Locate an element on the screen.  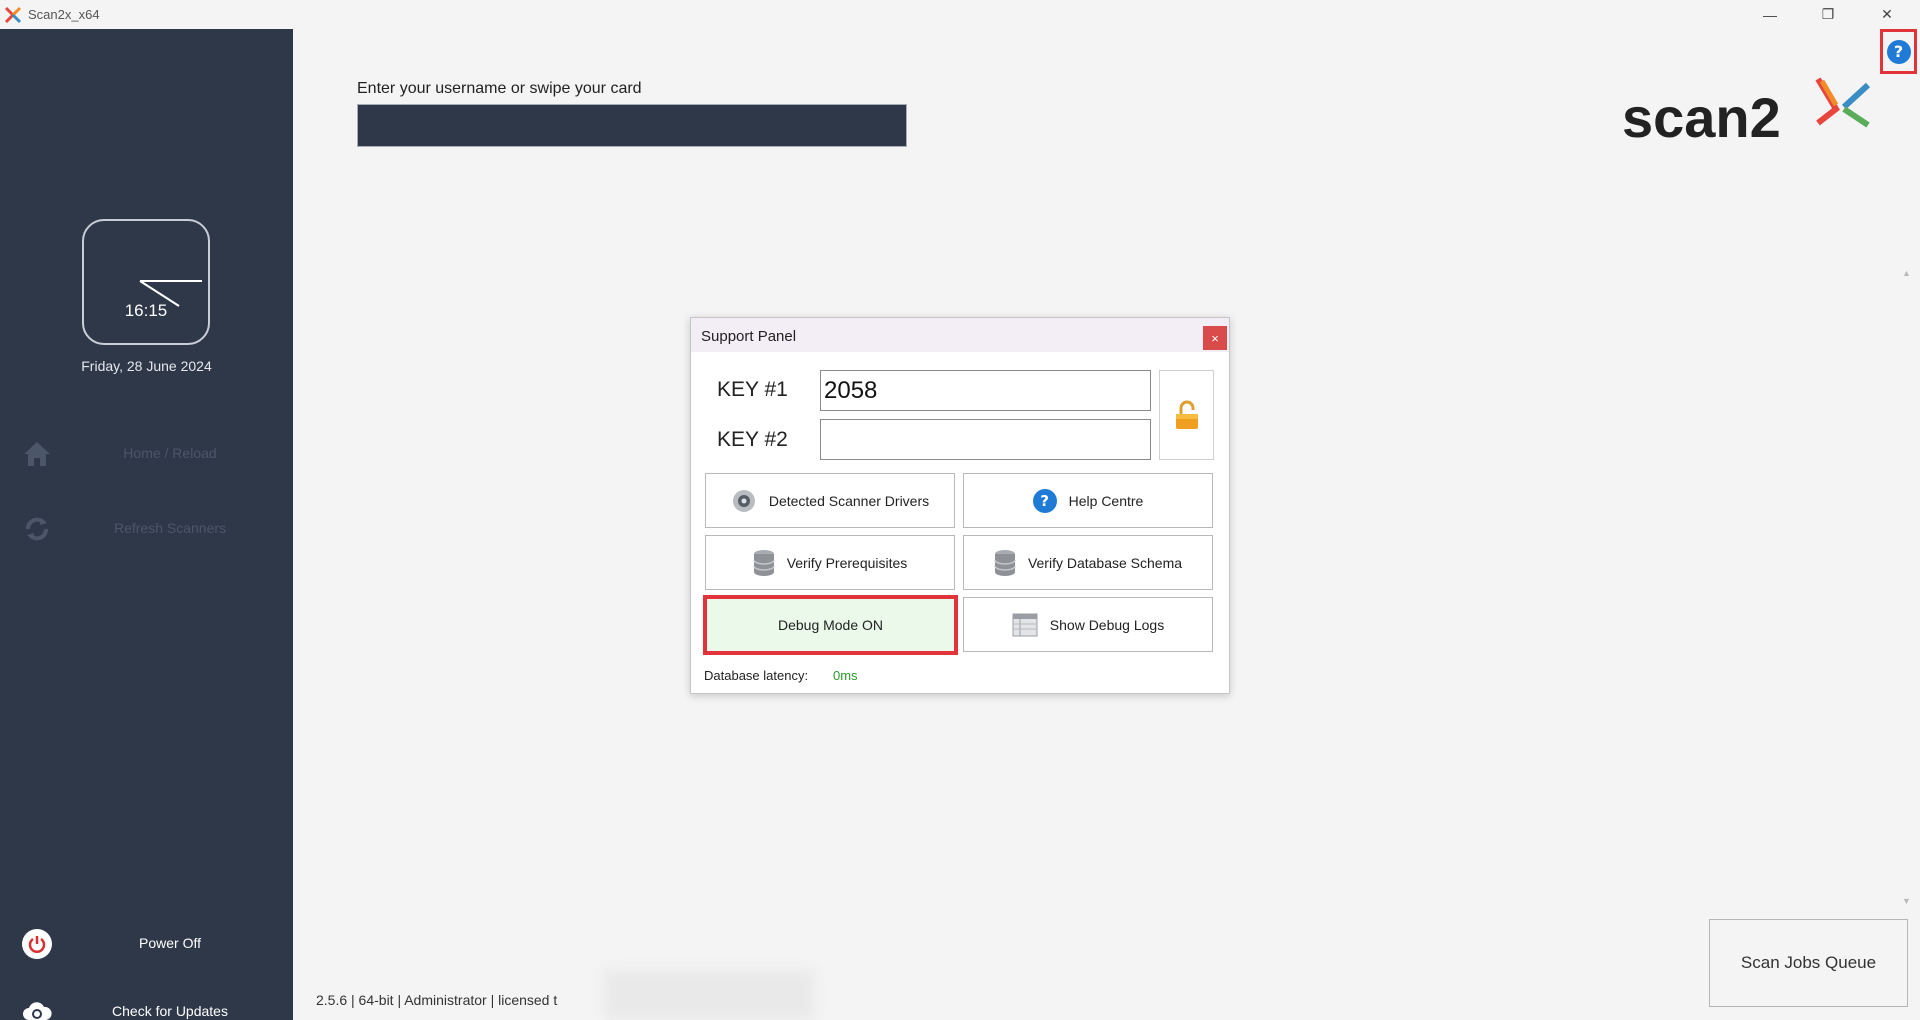
scan2x-logo: scan2 is located at coordinates (1746, 111).